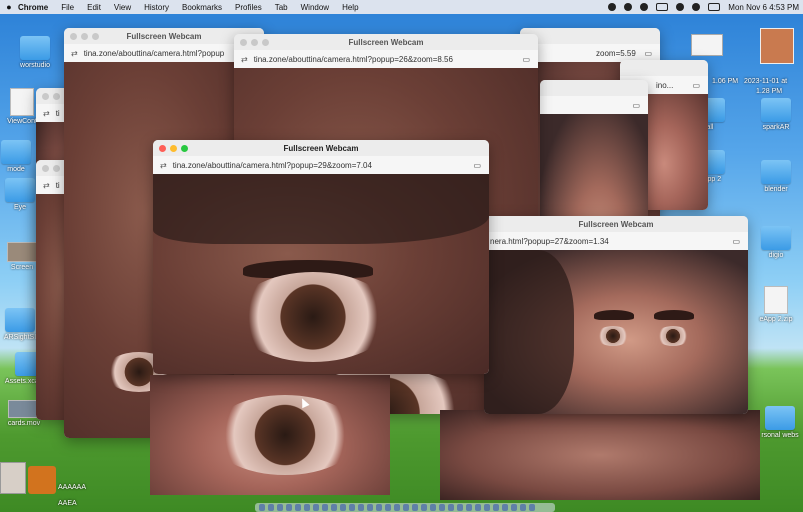  What do you see at coordinates (777, 46) in the screenshot?
I see `image-thumbnail` at bounding box center [777, 46].